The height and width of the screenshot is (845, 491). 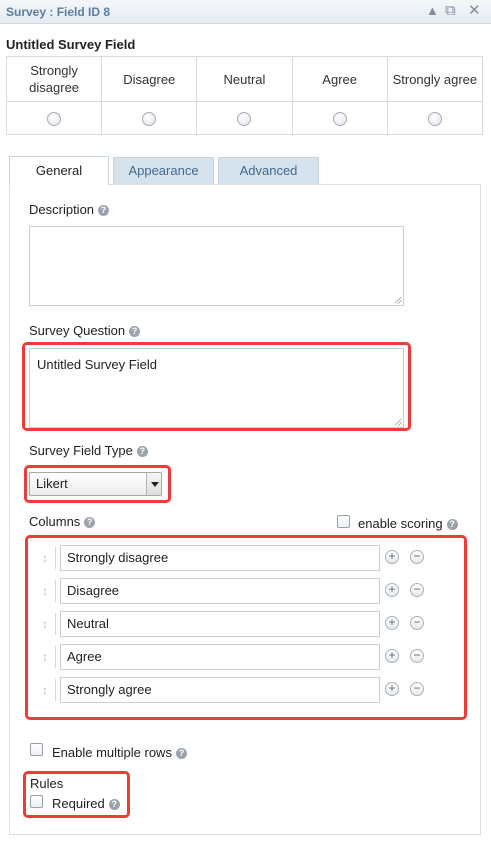 I want to click on collapse-arrow-icon: ▲, so click(x=432, y=11).